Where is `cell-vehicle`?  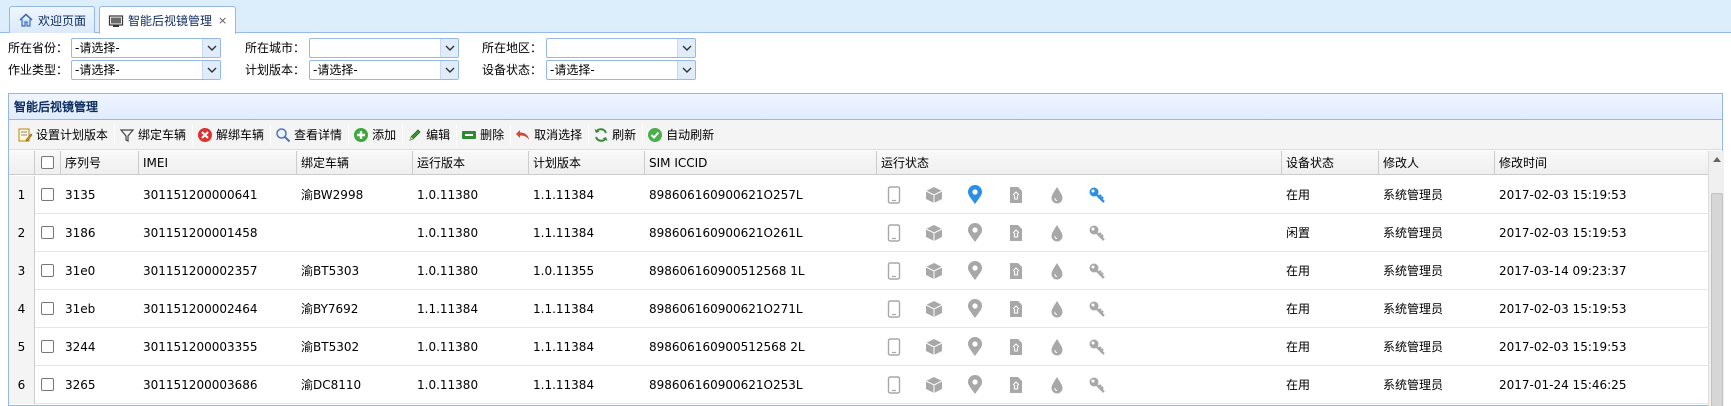
cell-vehicle is located at coordinates (355, 233).